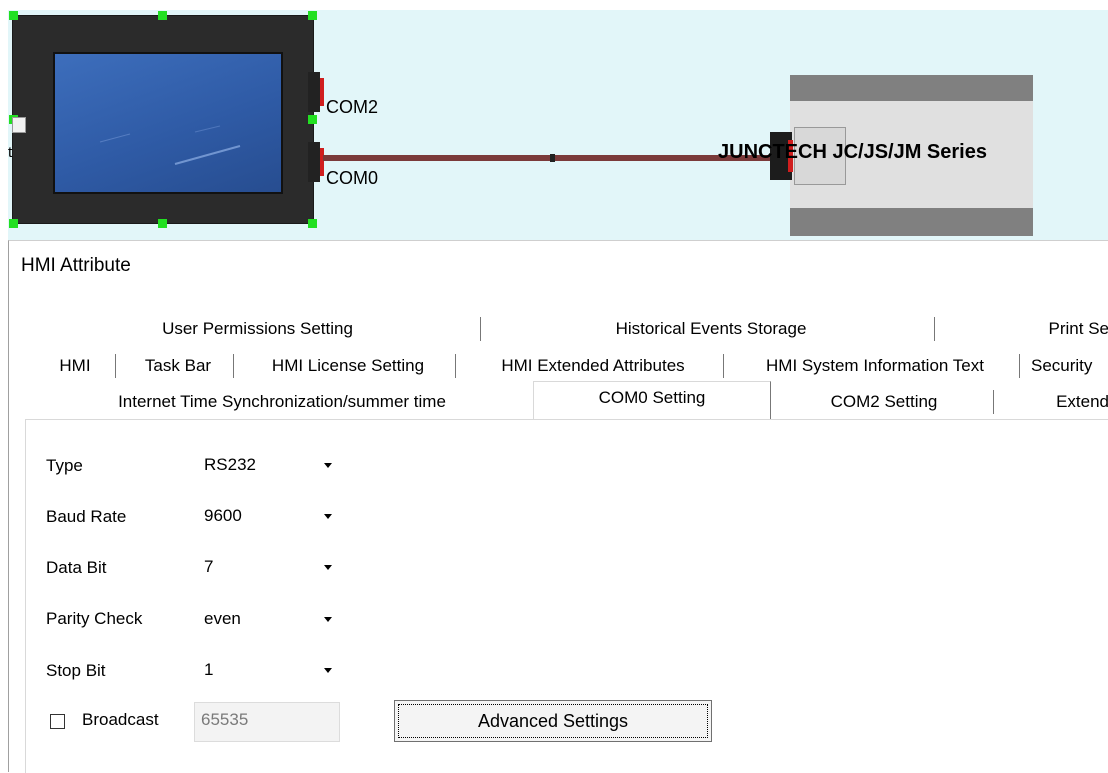  I want to click on broadcast-checkbox, so click(57, 721).